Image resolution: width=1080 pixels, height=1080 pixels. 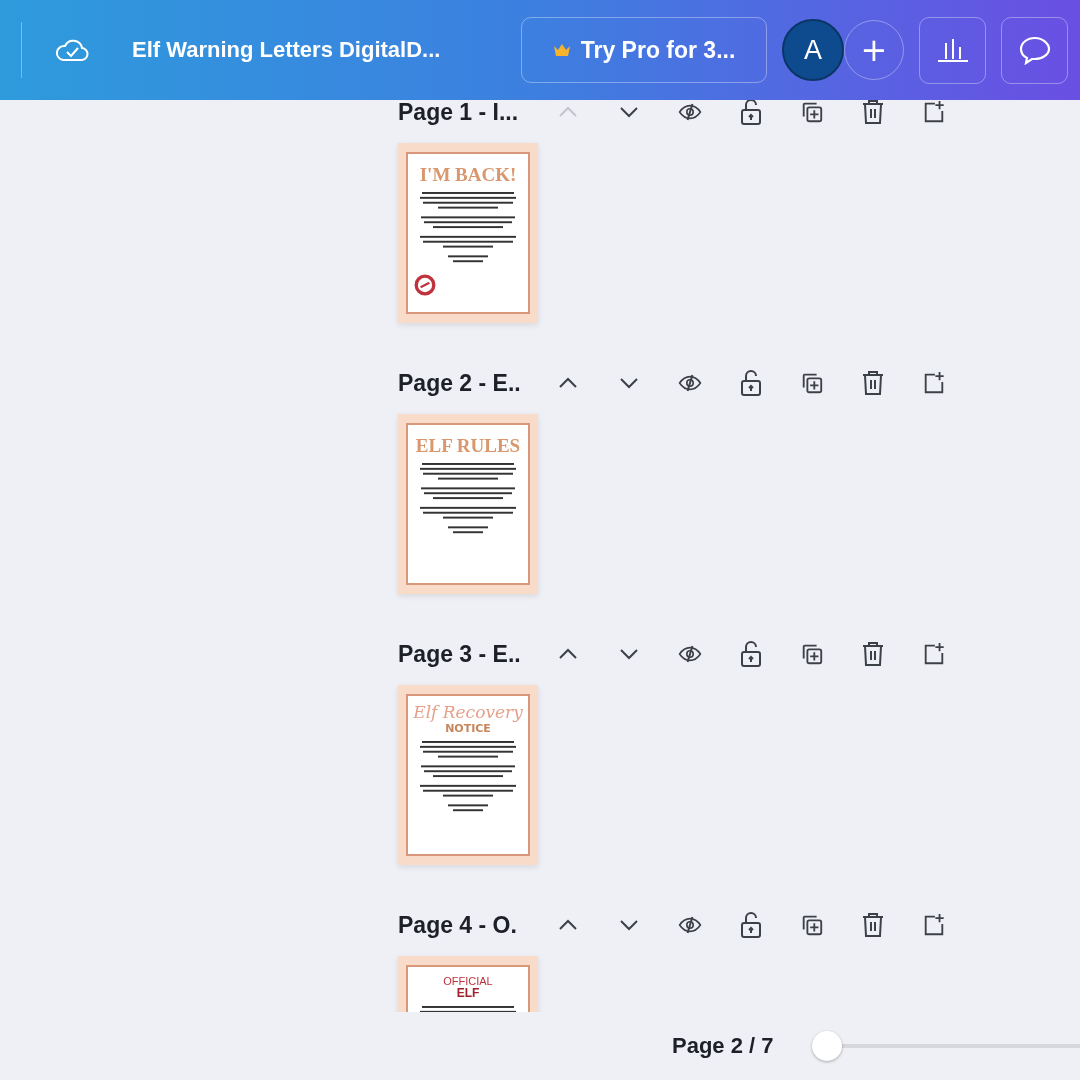 I want to click on bar-chart-icon, so click(x=952, y=50).